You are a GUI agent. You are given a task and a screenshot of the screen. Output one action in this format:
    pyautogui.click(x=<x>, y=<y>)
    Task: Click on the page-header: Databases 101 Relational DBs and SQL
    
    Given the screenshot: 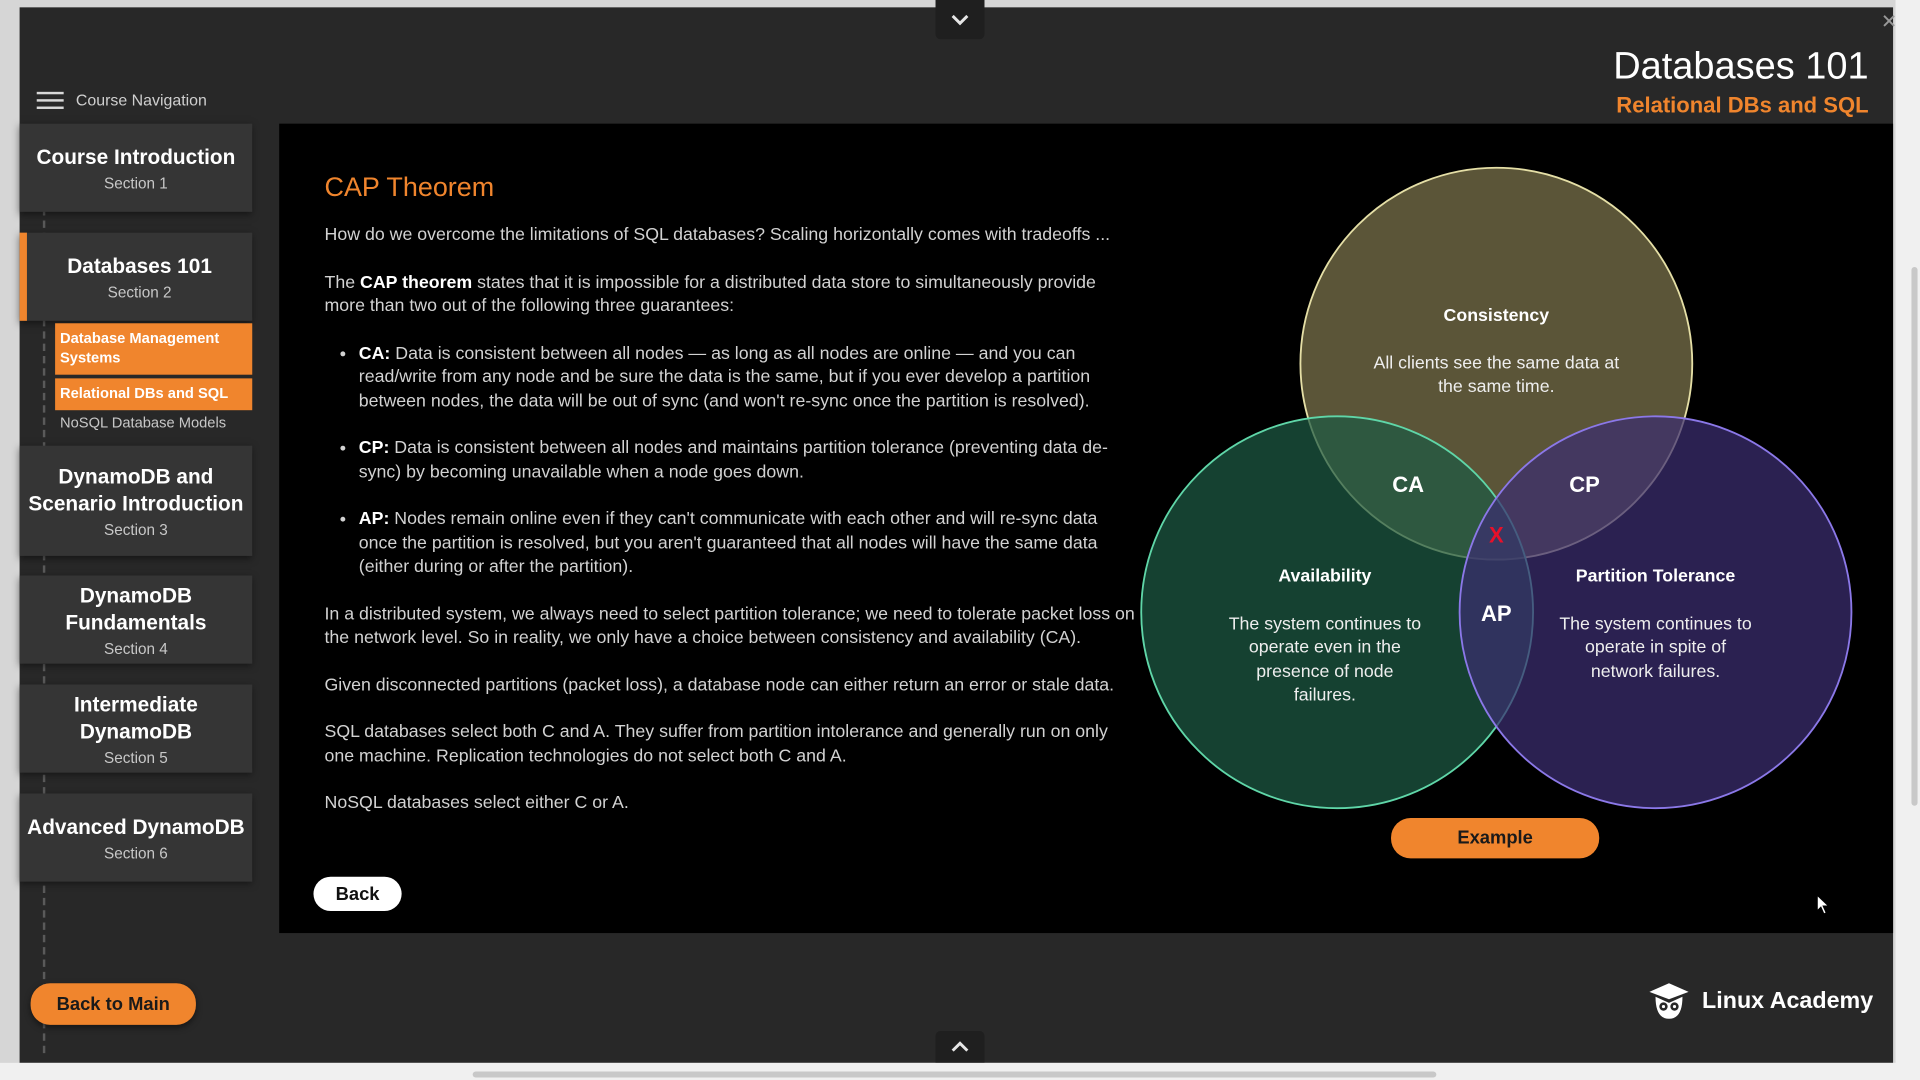 What is the action you would take?
    pyautogui.click(x=1740, y=81)
    